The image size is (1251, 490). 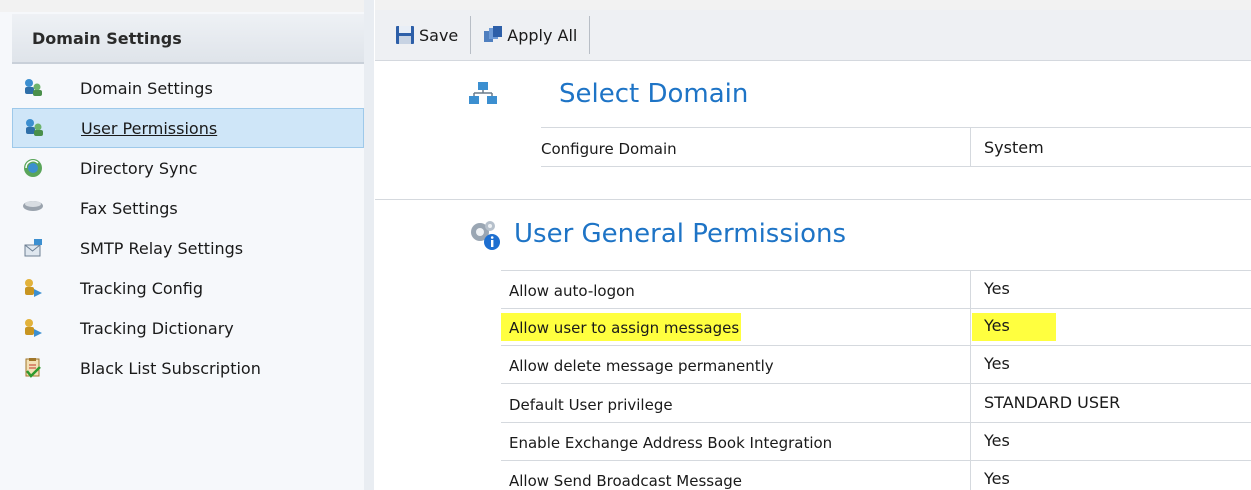 I want to click on user-permissions-icon, so click(x=34, y=127).